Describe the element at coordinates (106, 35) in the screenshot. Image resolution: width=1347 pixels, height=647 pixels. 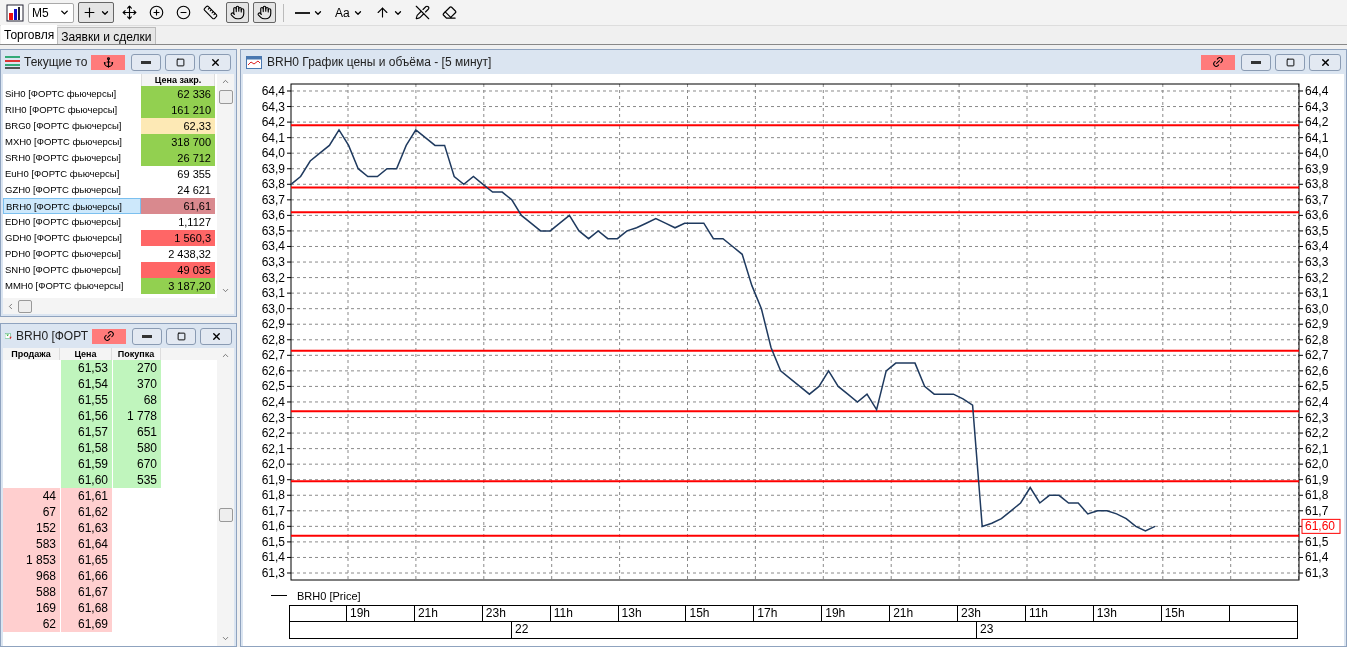
I see `tab: Заявки и сделки` at that location.